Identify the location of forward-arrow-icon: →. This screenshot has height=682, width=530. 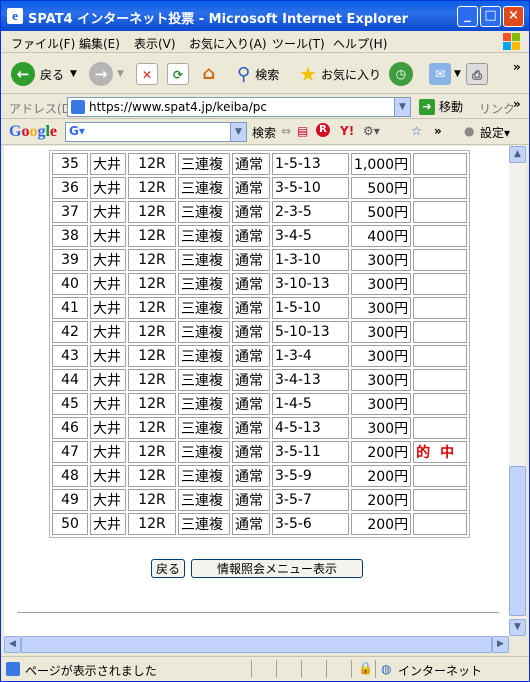
(101, 74).